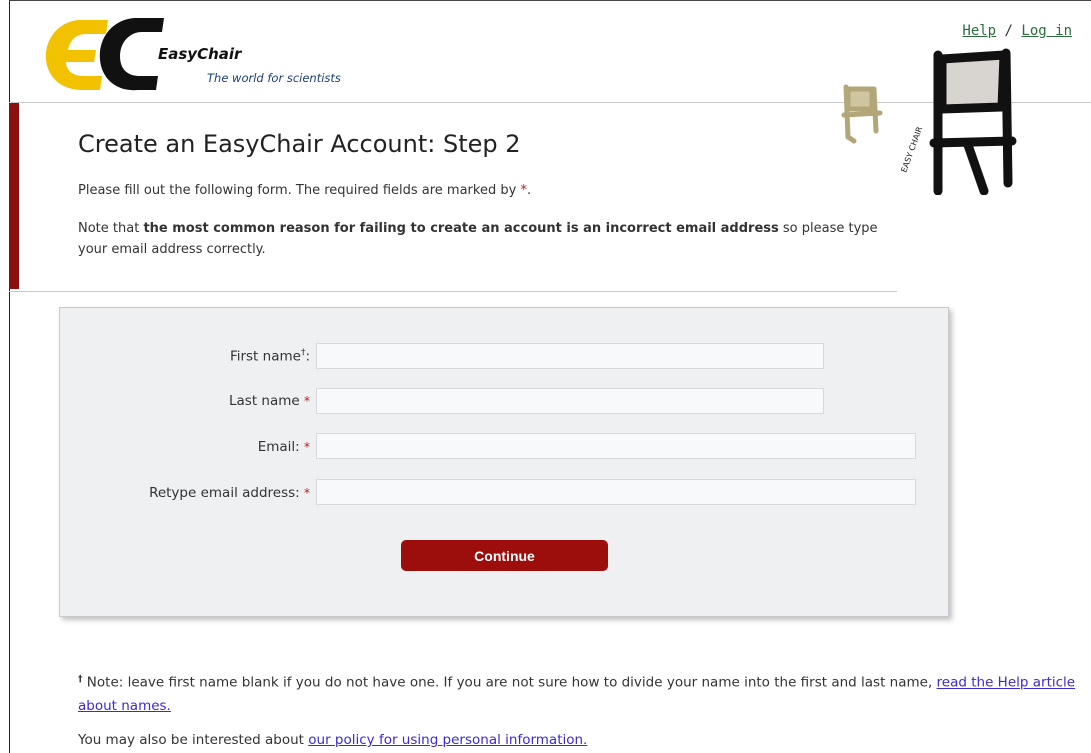 The image size is (1091, 753). What do you see at coordinates (185, 356) in the screenshot?
I see `first-name-label: First name†:` at bounding box center [185, 356].